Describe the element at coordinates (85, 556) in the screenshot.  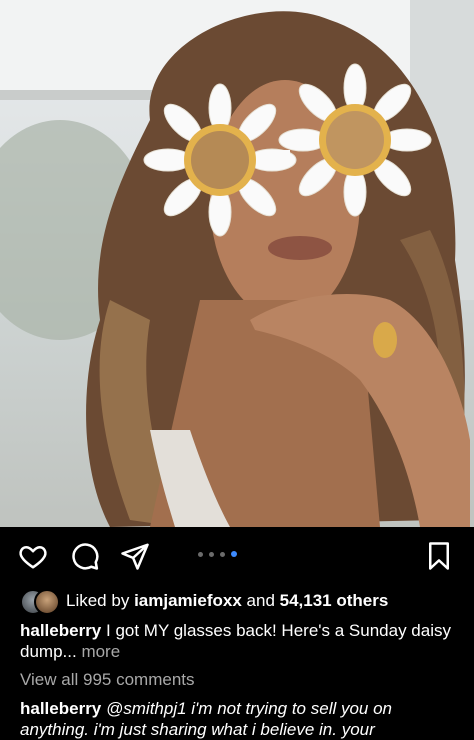
I see `comment-icon` at that location.